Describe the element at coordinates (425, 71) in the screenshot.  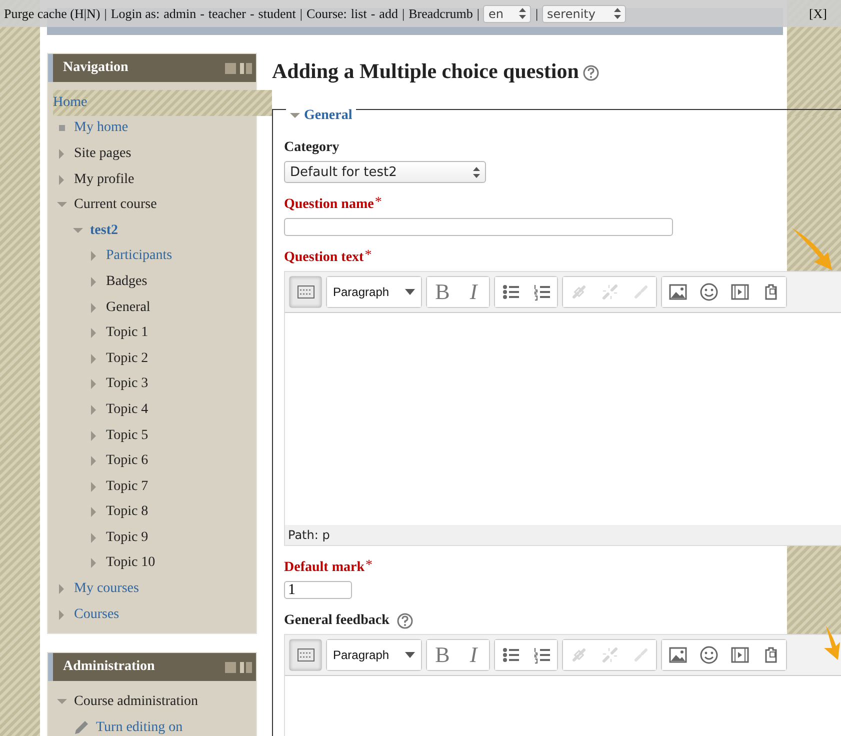
I see `page-heading: Adding a Multiple choice question` at that location.